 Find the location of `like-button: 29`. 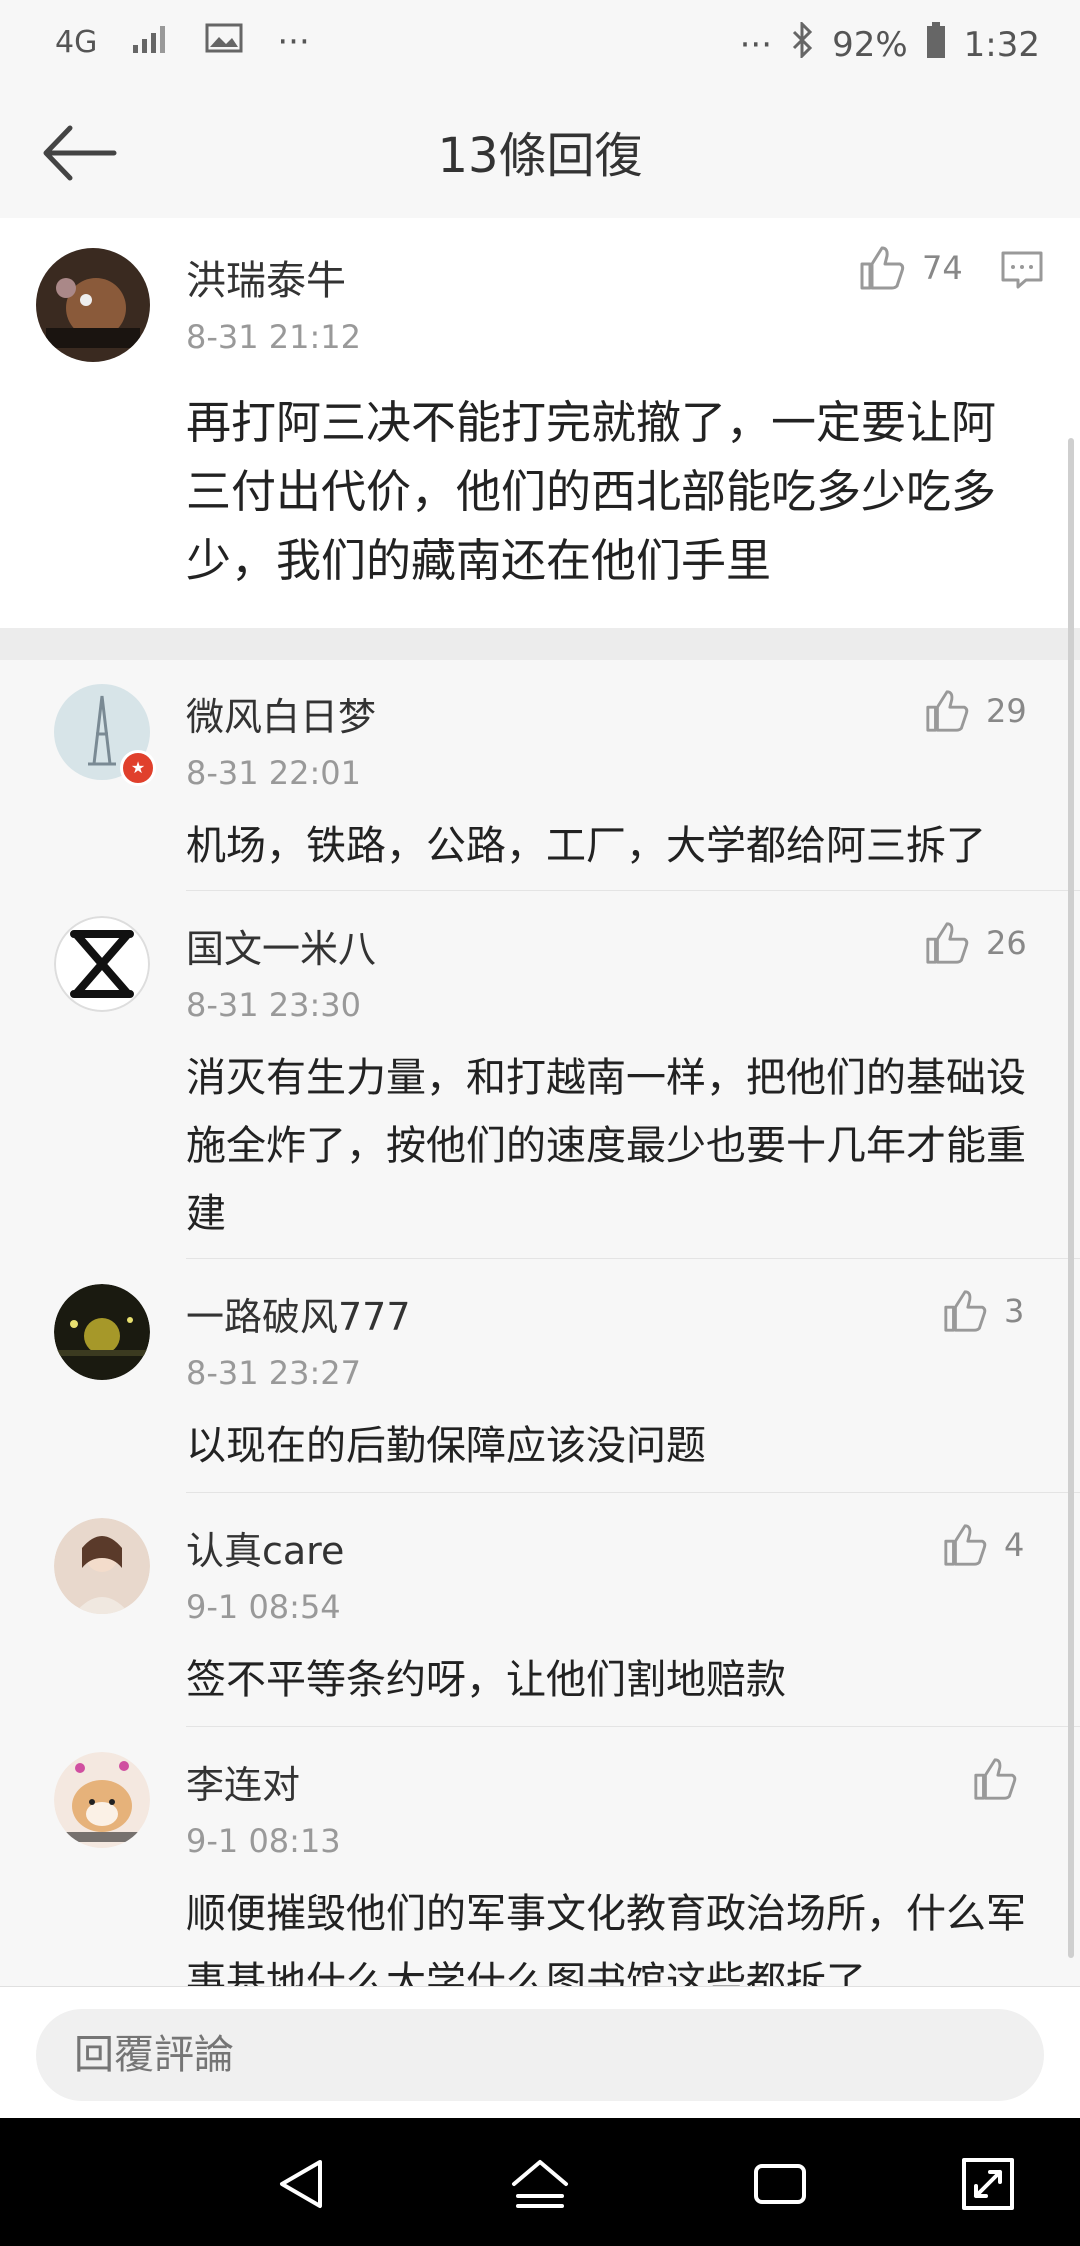

like-button: 29 is located at coordinates (975, 711).